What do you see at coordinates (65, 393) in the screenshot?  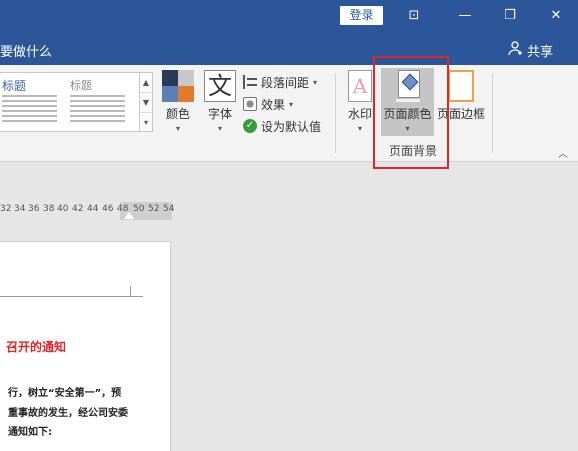 I see `document-line: 行，树立“安全第一”，预` at bounding box center [65, 393].